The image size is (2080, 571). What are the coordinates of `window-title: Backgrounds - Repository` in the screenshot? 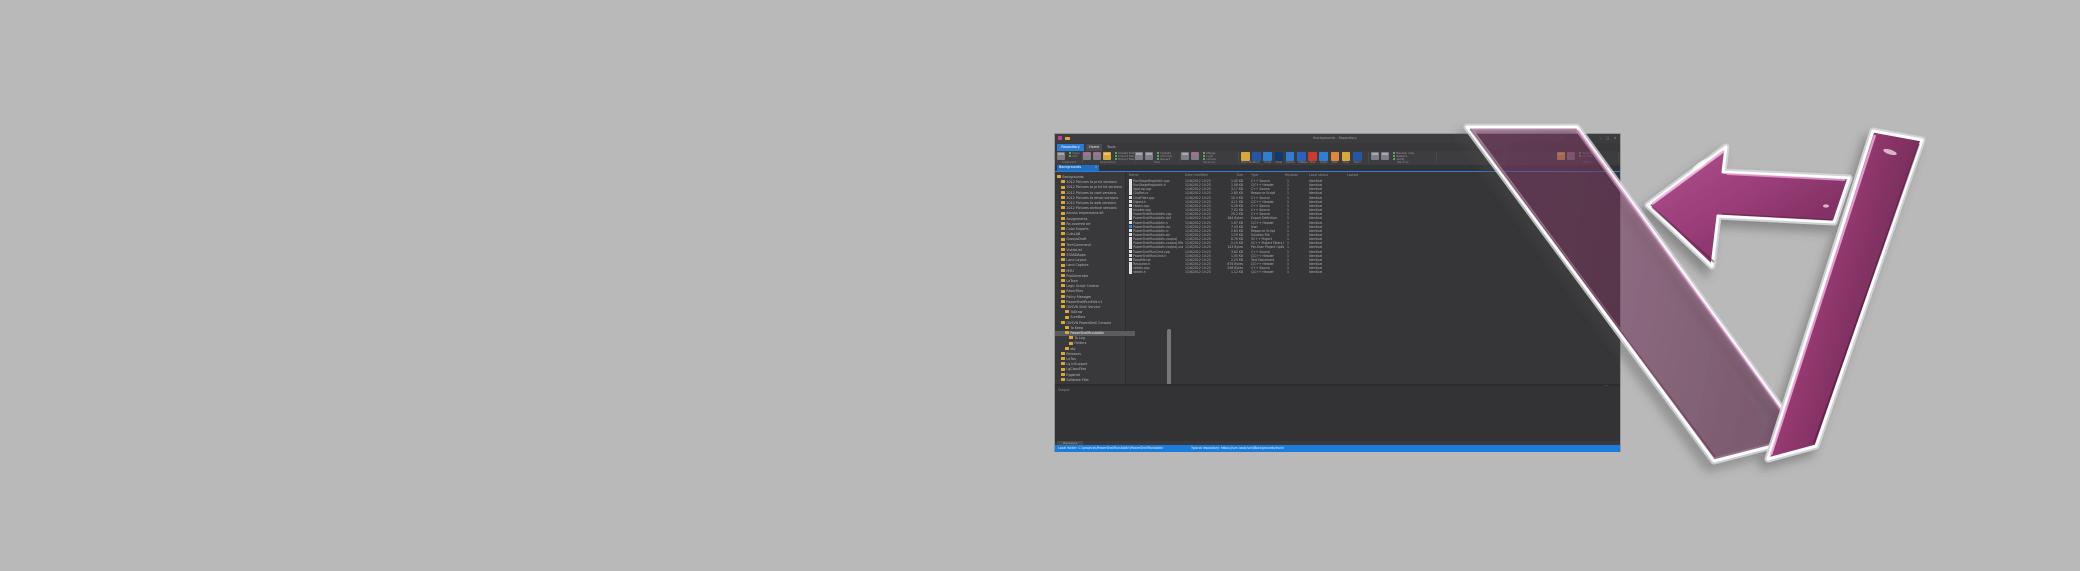 It's located at (1335, 138).